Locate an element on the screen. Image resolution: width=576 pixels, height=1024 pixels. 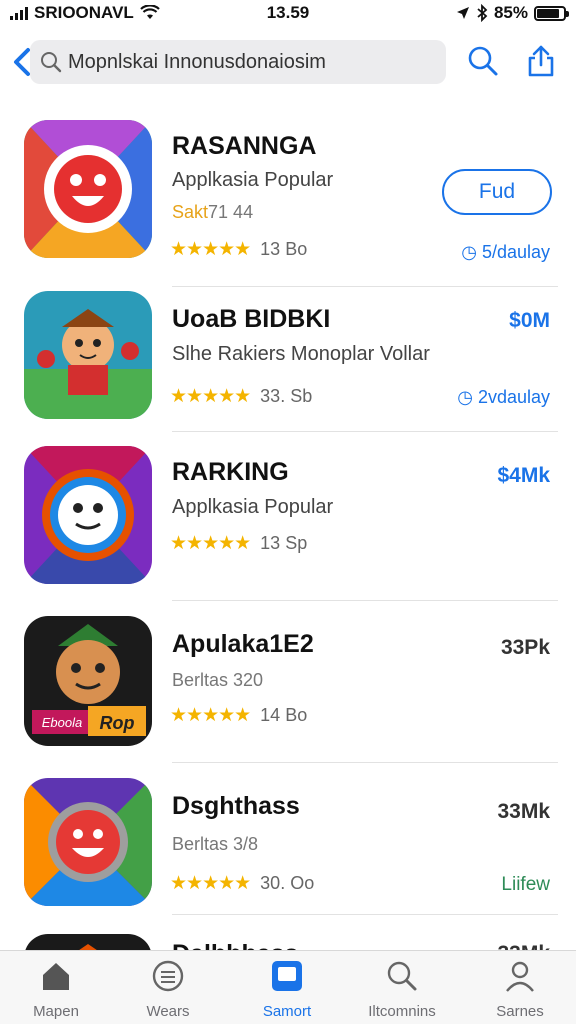
app-icon-monkey-hero is located at coordinates (88, 355).